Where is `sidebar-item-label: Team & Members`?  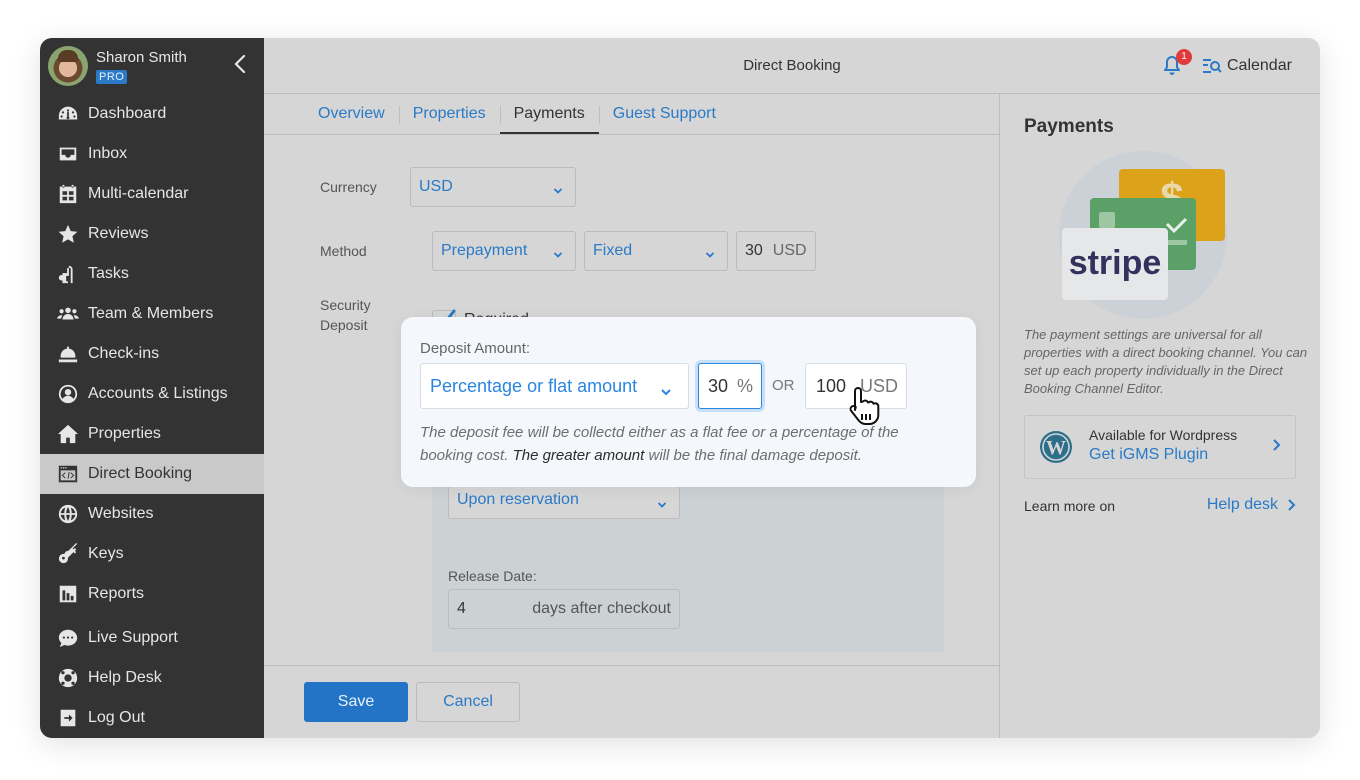 sidebar-item-label: Team & Members is located at coordinates (151, 313).